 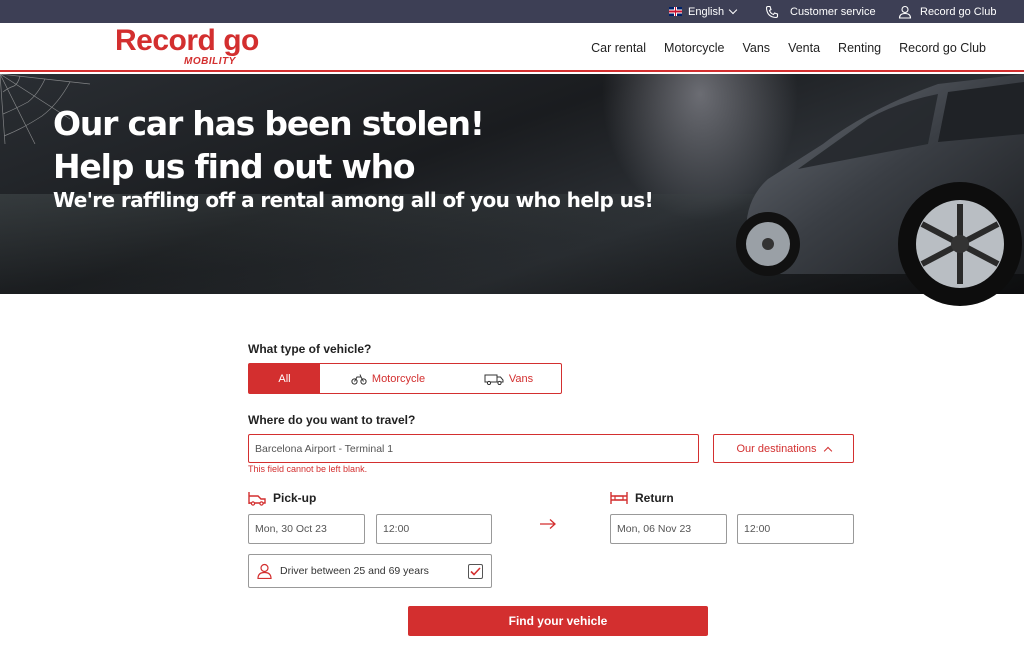 I want to click on vehicle-type-all: All, so click(x=284, y=378).